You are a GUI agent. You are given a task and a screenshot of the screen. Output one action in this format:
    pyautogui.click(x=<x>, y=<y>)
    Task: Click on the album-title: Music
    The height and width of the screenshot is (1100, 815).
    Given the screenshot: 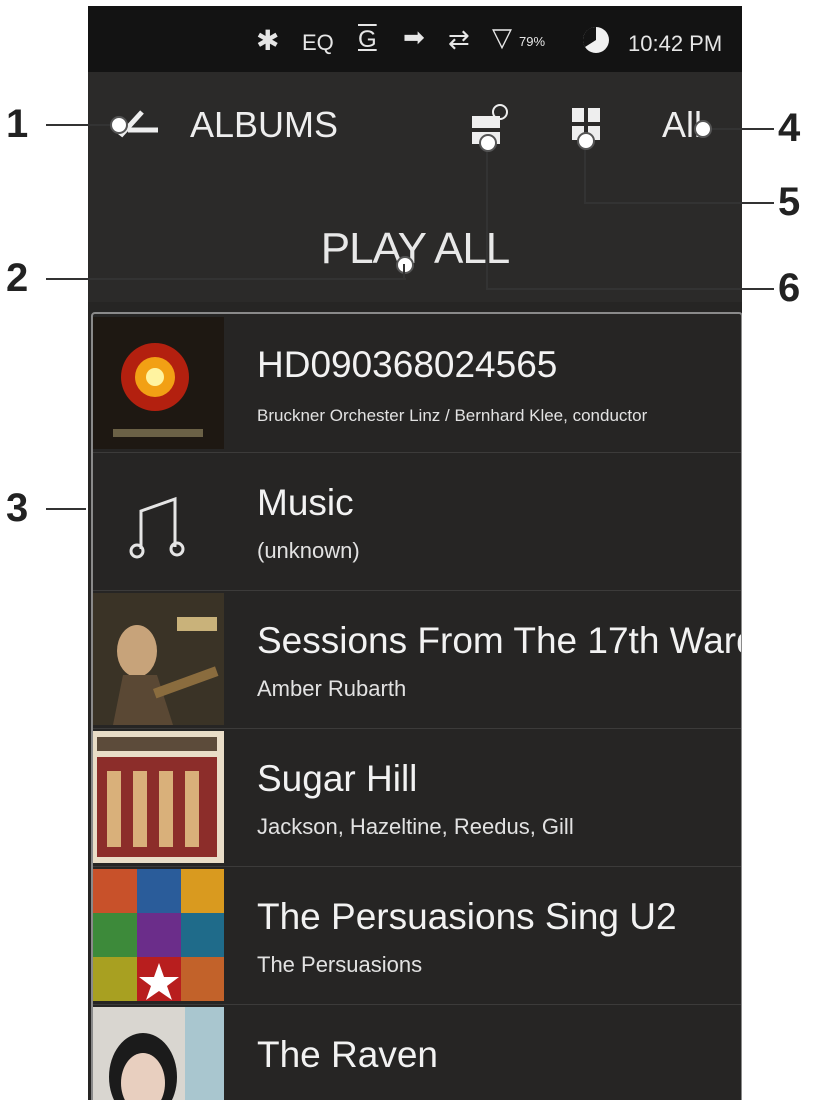 What is the action you would take?
    pyautogui.click(x=305, y=502)
    